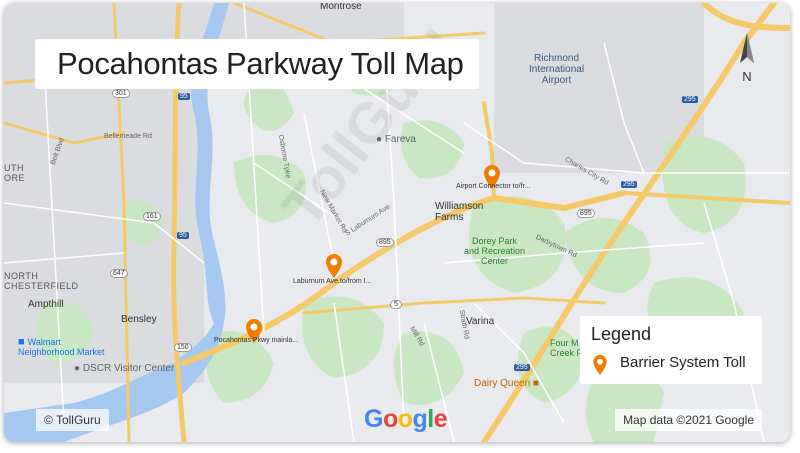 This screenshot has width=800, height=453. What do you see at coordinates (373, 419) in the screenshot?
I see `google-logo-letter: G` at bounding box center [373, 419].